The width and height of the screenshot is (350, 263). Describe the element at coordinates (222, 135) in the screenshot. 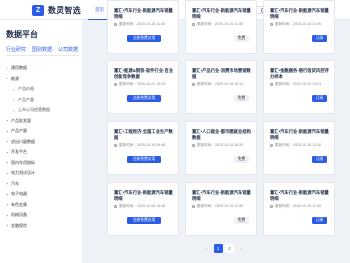

I see `card-title: 富汇•人口就业-都市圈就业结构数据` at that location.